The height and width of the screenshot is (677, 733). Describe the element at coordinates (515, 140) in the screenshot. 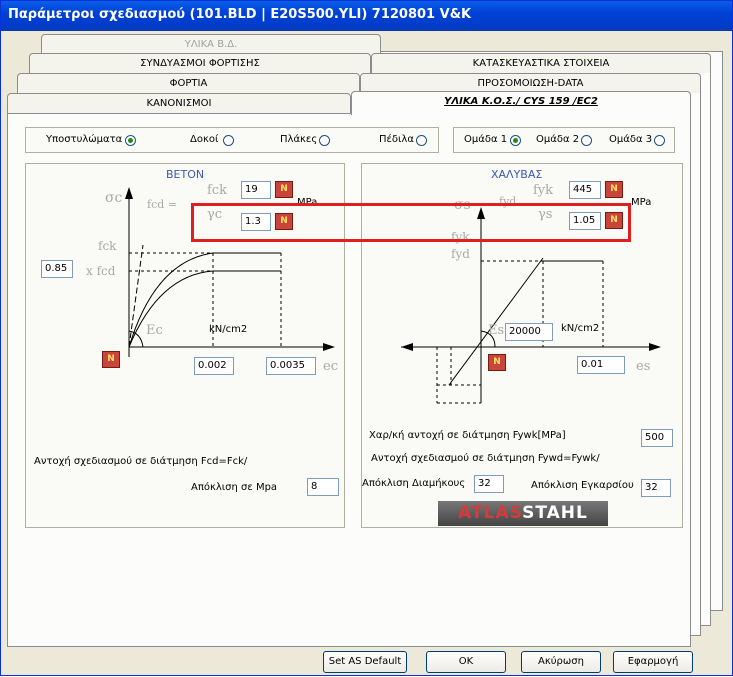

I see `radio-group1` at that location.